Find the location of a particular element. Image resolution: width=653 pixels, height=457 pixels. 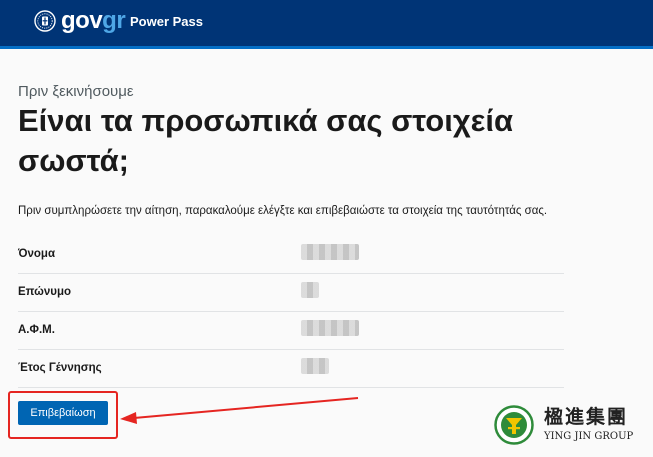

company-logo-icon is located at coordinates (514, 425).